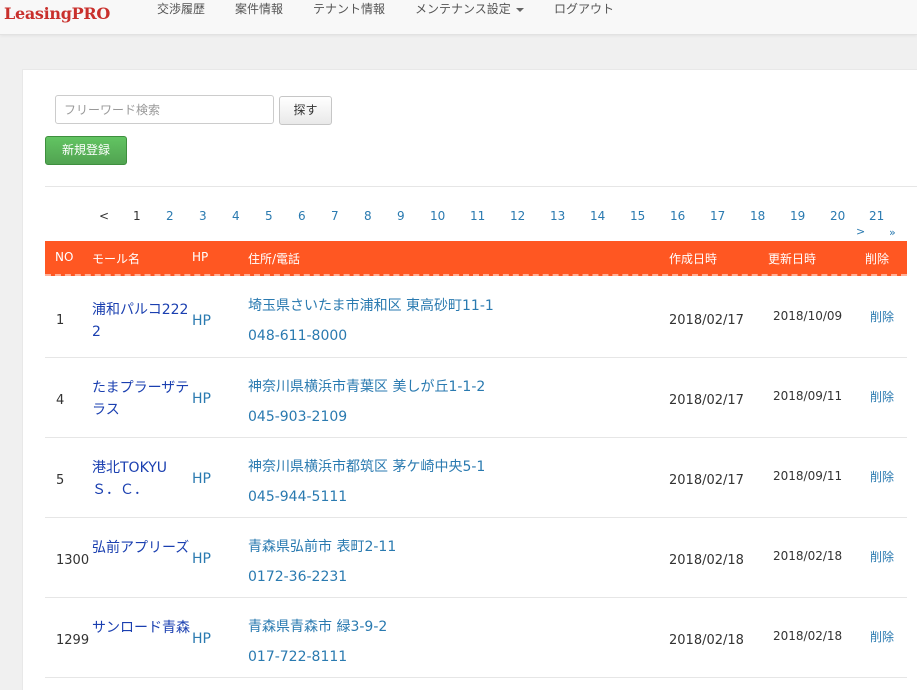 This screenshot has height=690, width=917. What do you see at coordinates (371, 305) in the screenshot?
I see `row-address-link: 埼玉県さいたま市浦和区 東高砂町11-1` at bounding box center [371, 305].